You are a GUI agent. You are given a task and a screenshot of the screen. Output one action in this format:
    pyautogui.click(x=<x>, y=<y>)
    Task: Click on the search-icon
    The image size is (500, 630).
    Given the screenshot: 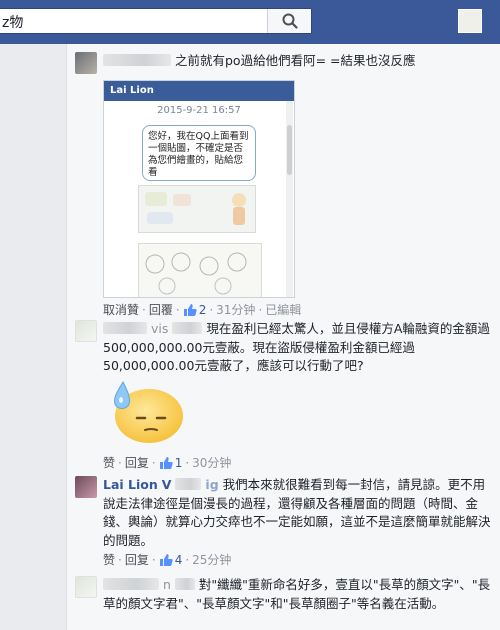 What is the action you would take?
    pyautogui.click(x=290, y=21)
    